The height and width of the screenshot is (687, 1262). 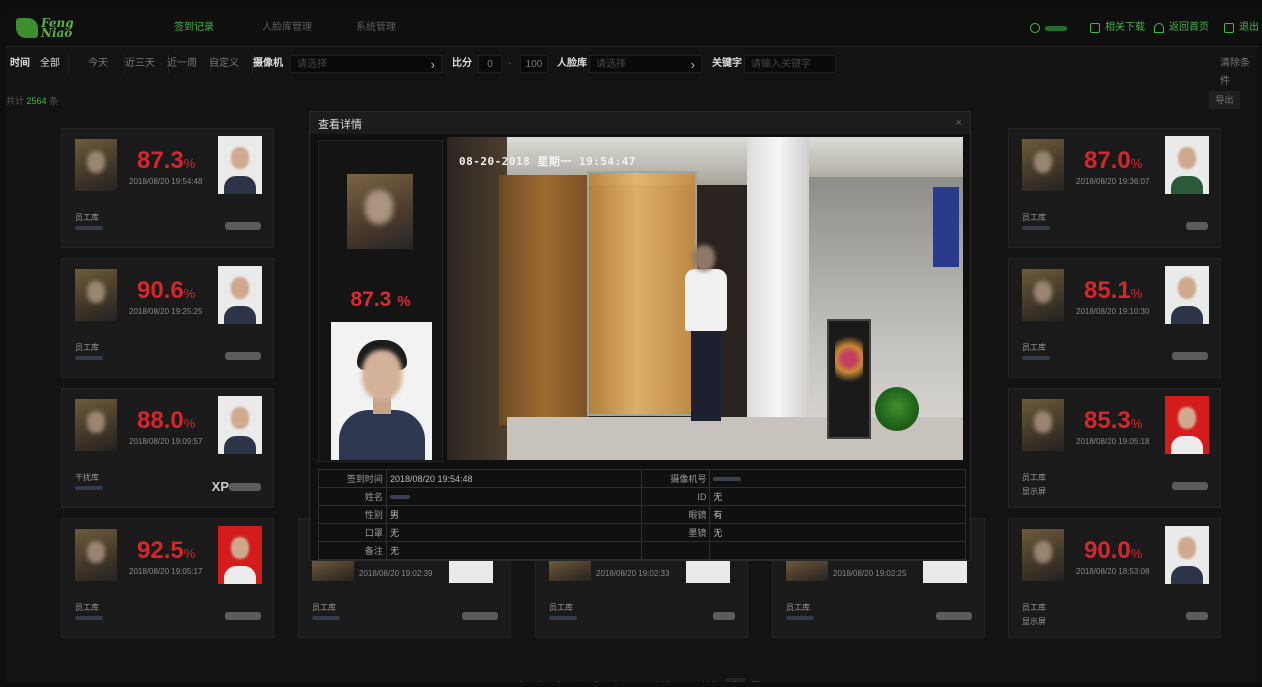 I want to click on total-prefix: 共计, so click(x=15, y=101).